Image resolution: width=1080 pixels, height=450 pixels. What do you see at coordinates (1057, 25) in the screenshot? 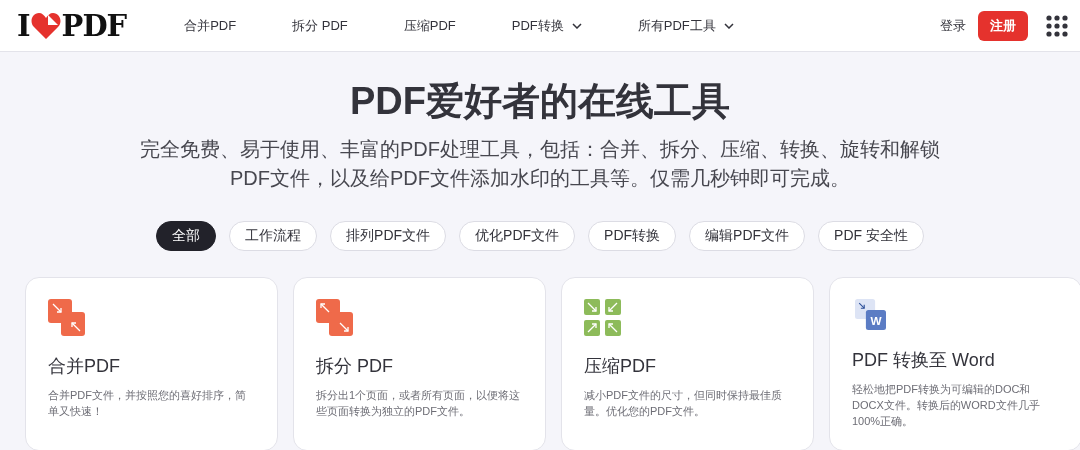
I see `apps-grid-icon` at bounding box center [1057, 25].